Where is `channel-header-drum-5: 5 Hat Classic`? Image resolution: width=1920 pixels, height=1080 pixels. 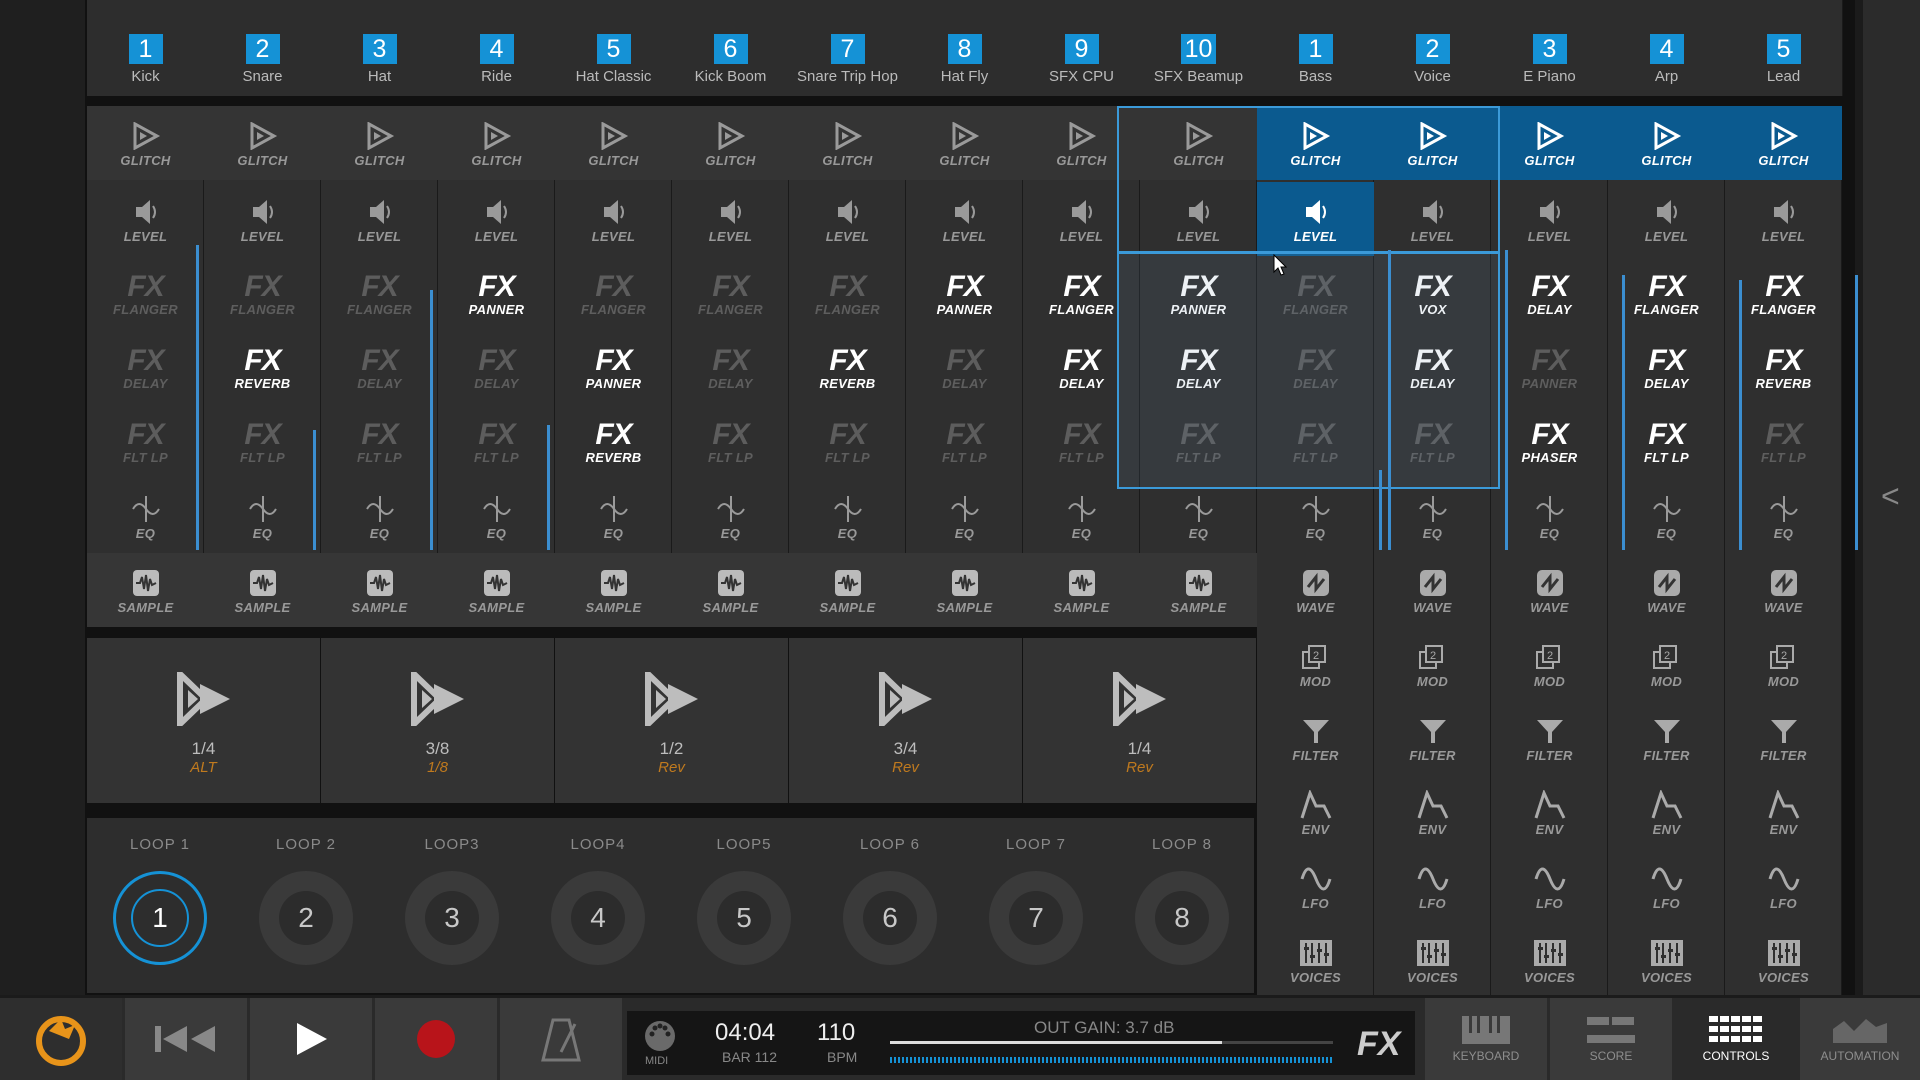
channel-header-drum-5: 5 Hat Classic is located at coordinates (614, 48).